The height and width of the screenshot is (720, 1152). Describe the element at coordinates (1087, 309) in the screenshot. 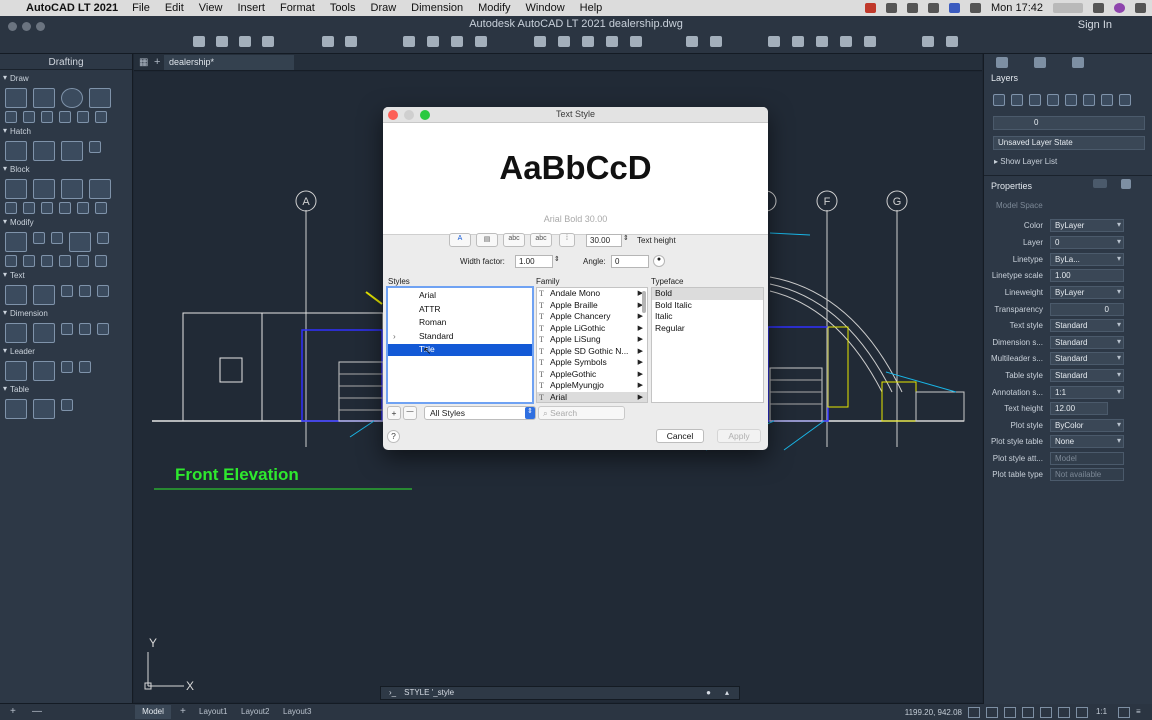

I see `prop-transparency-value: 0` at that location.